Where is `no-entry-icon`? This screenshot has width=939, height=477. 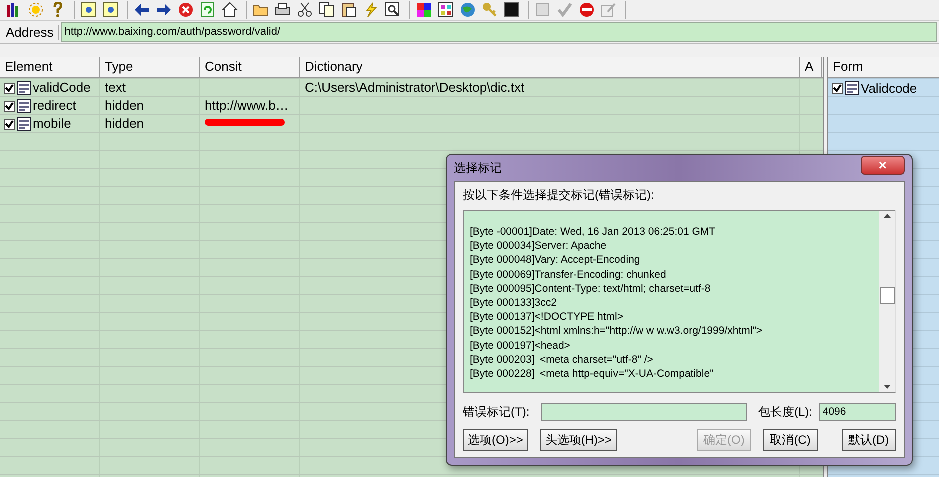
no-entry-icon is located at coordinates (587, 10).